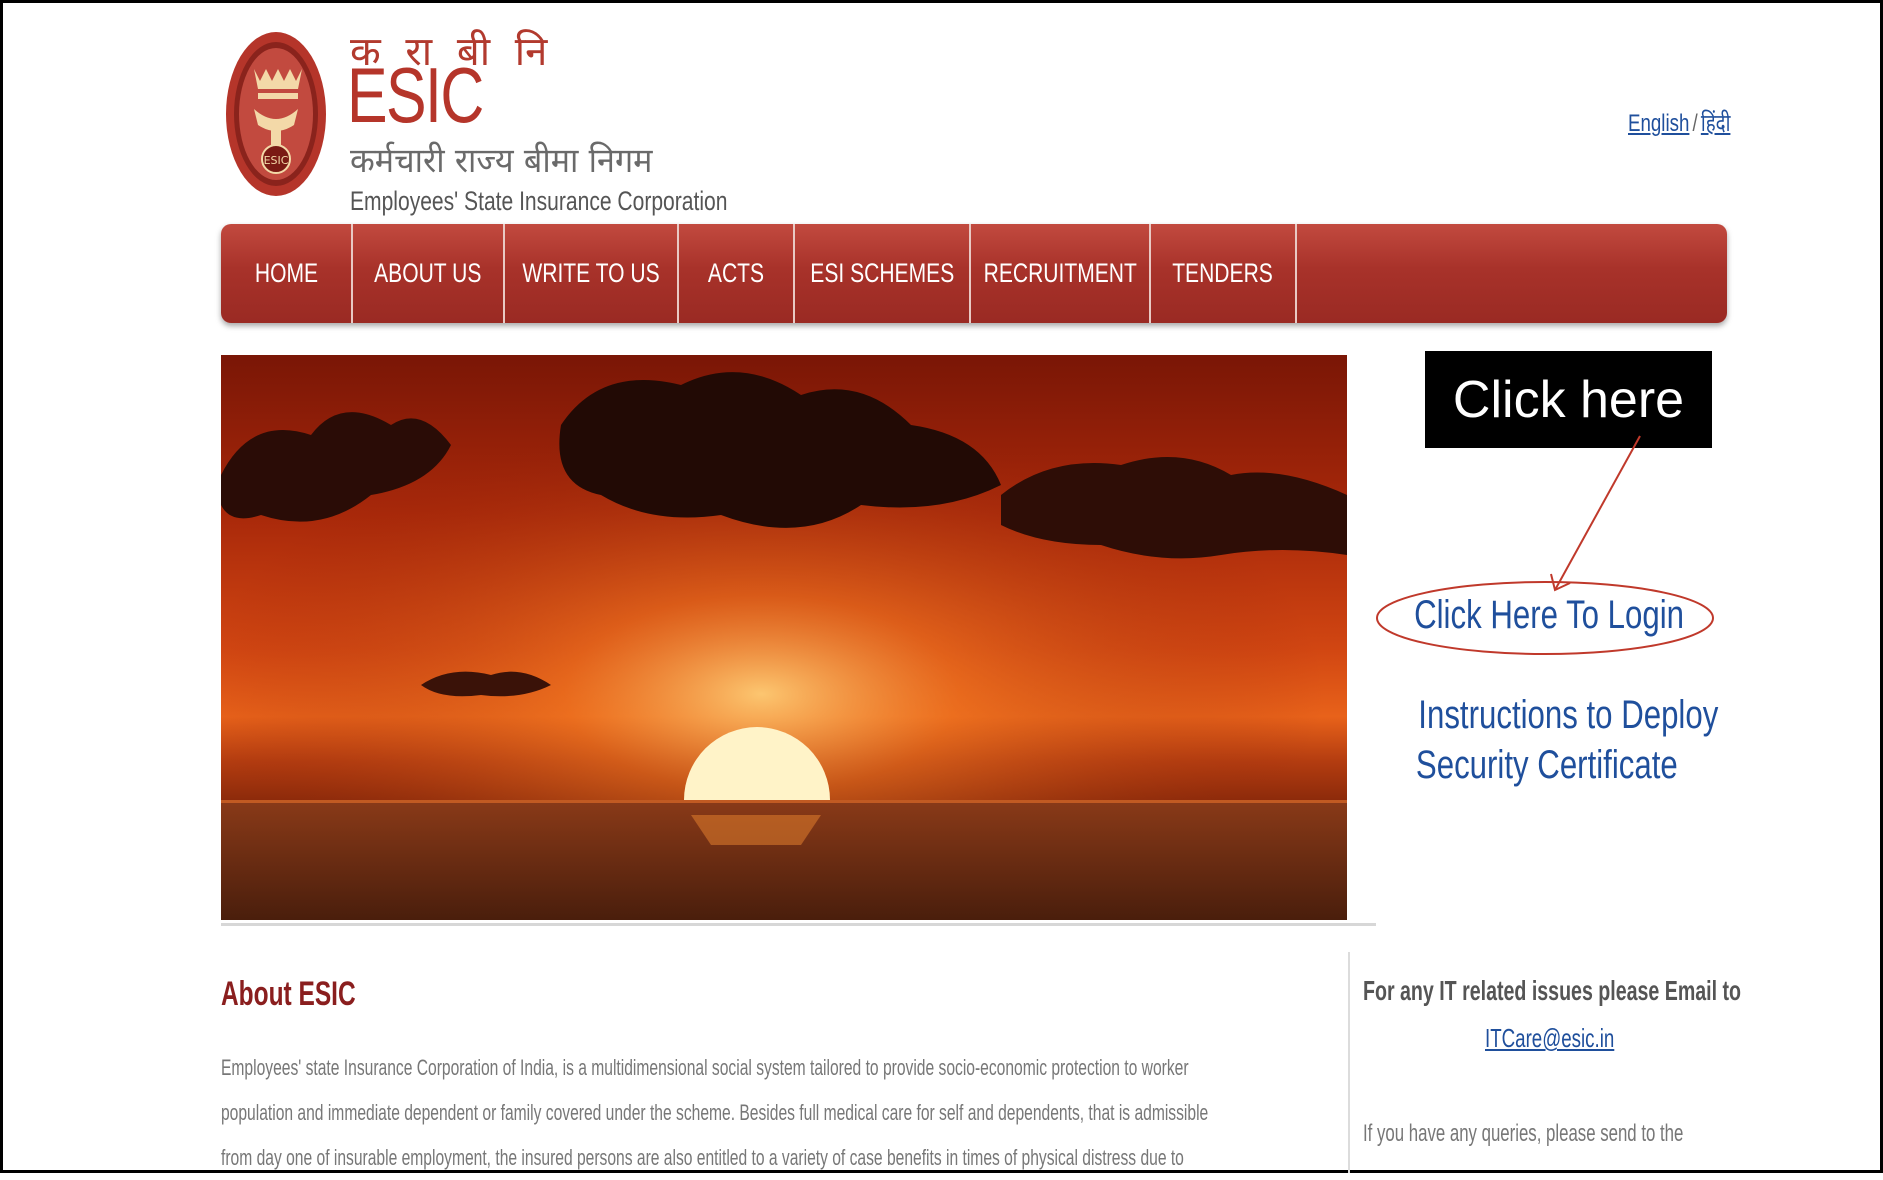  I want to click on about-title: About ESIC, so click(288, 994).